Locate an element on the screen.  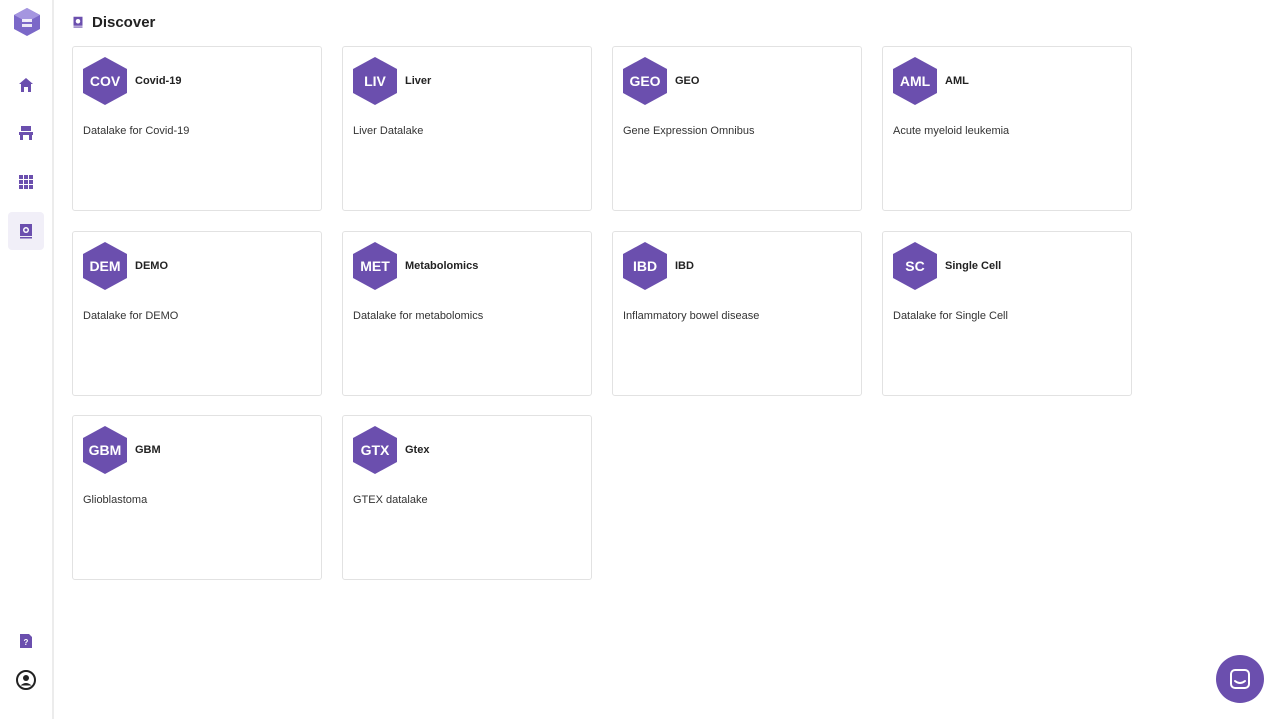
datalake-badge: MET is located at coordinates (375, 266).